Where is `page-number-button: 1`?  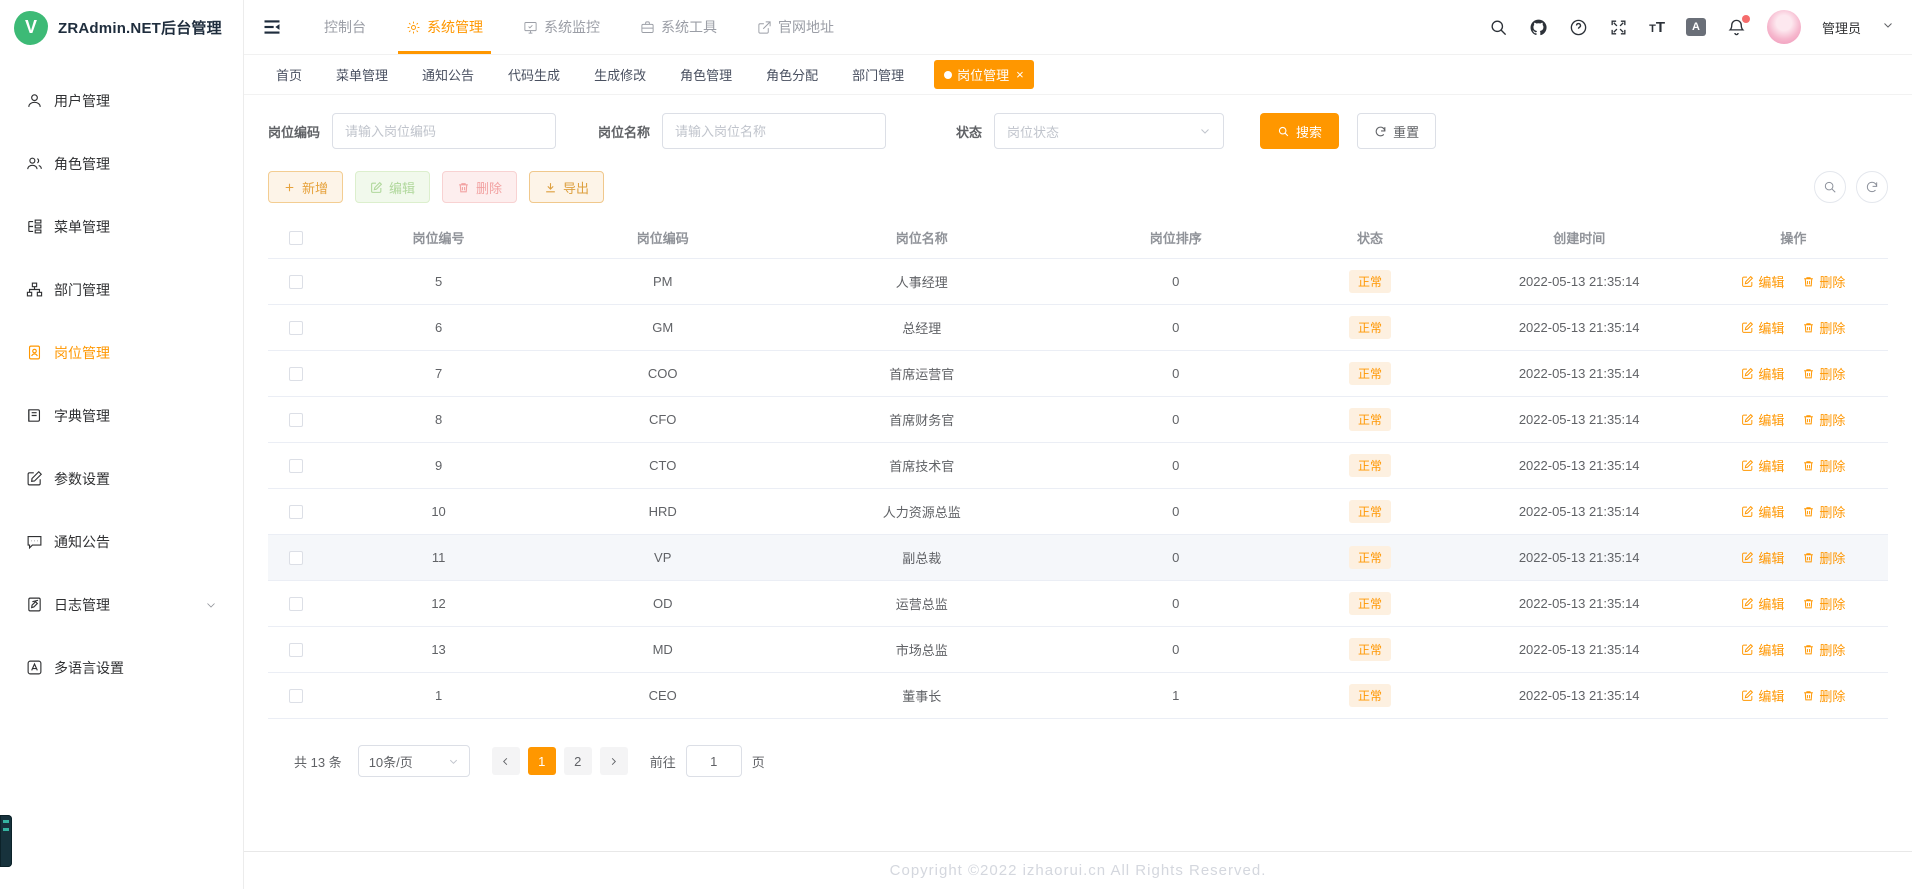
page-number-button: 1 is located at coordinates (541, 761).